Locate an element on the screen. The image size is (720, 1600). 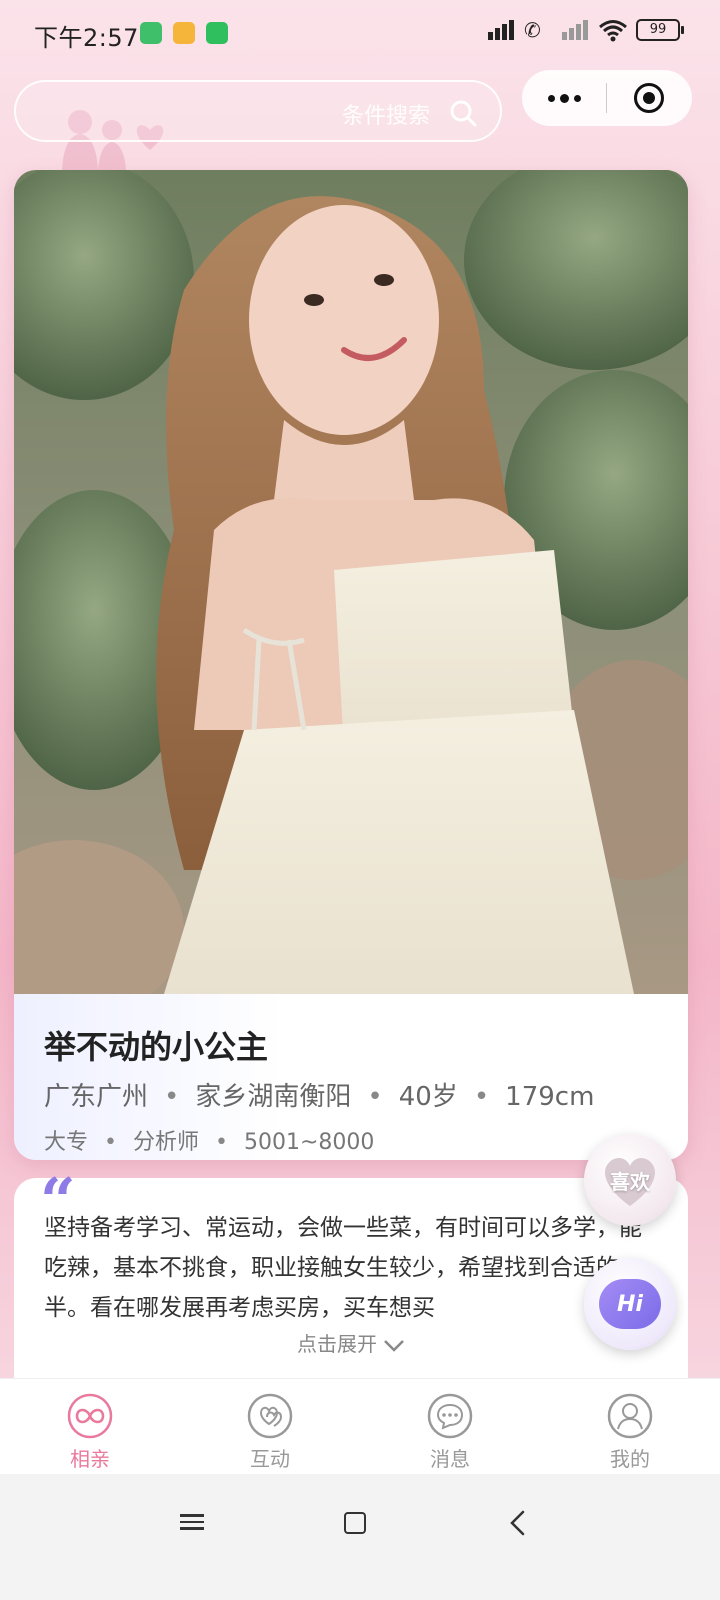
vpn-app-icon is located at coordinates (151, 33).